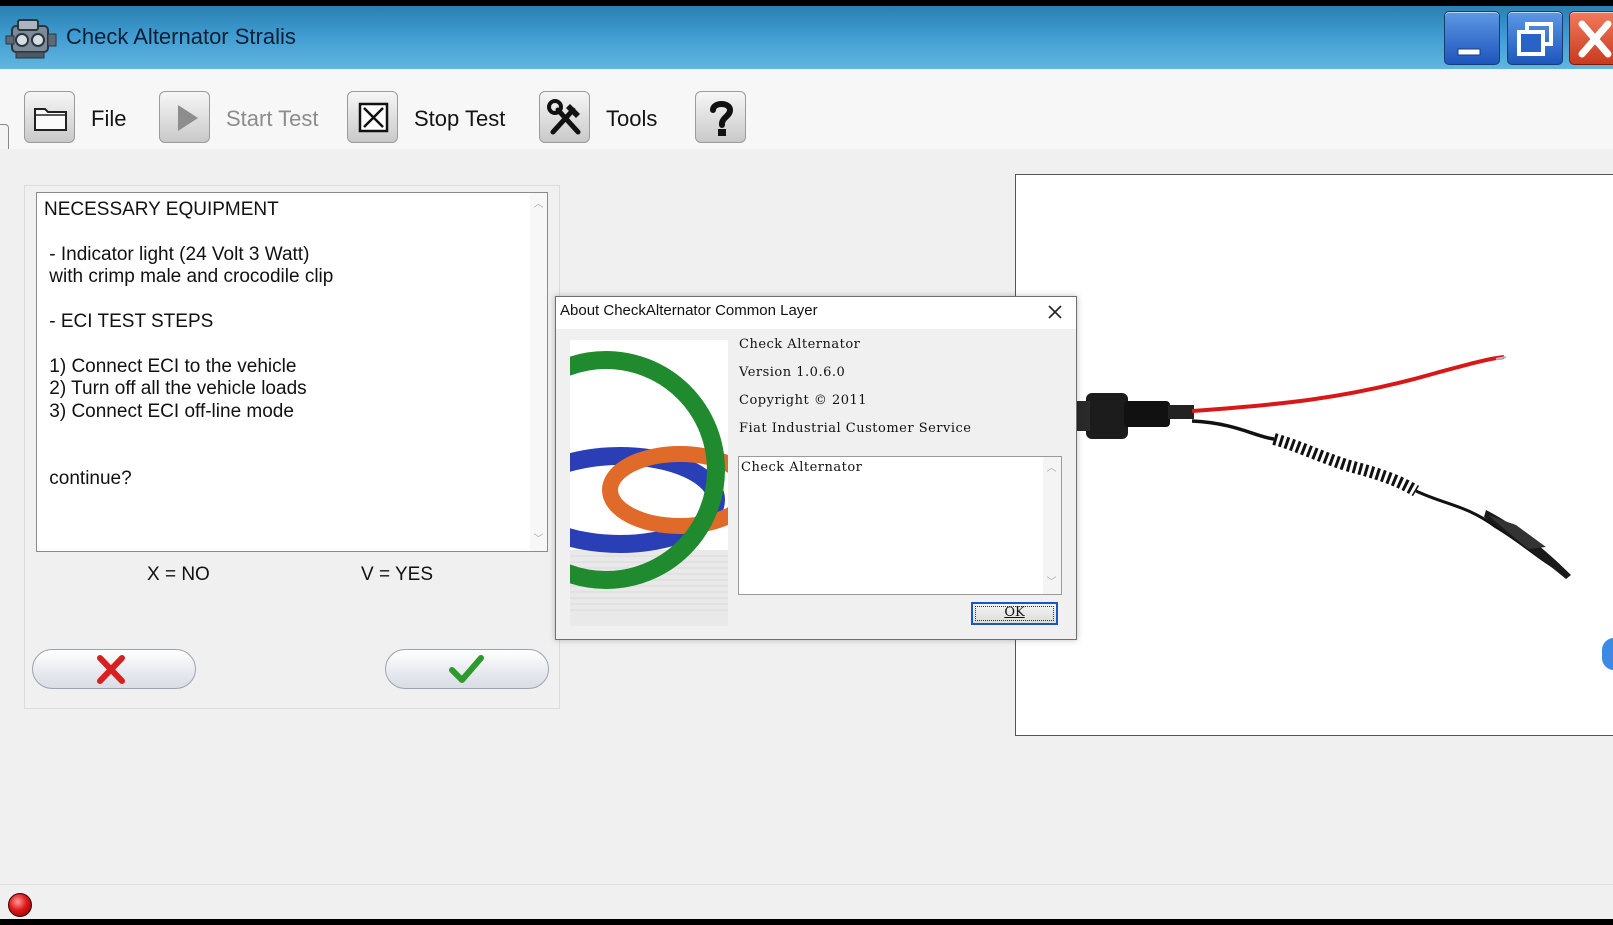 Image resolution: width=1613 pixels, height=925 pixels. Describe the element at coordinates (806, 37) in the screenshot. I see `title-bar: Check Alternator Stralis` at that location.